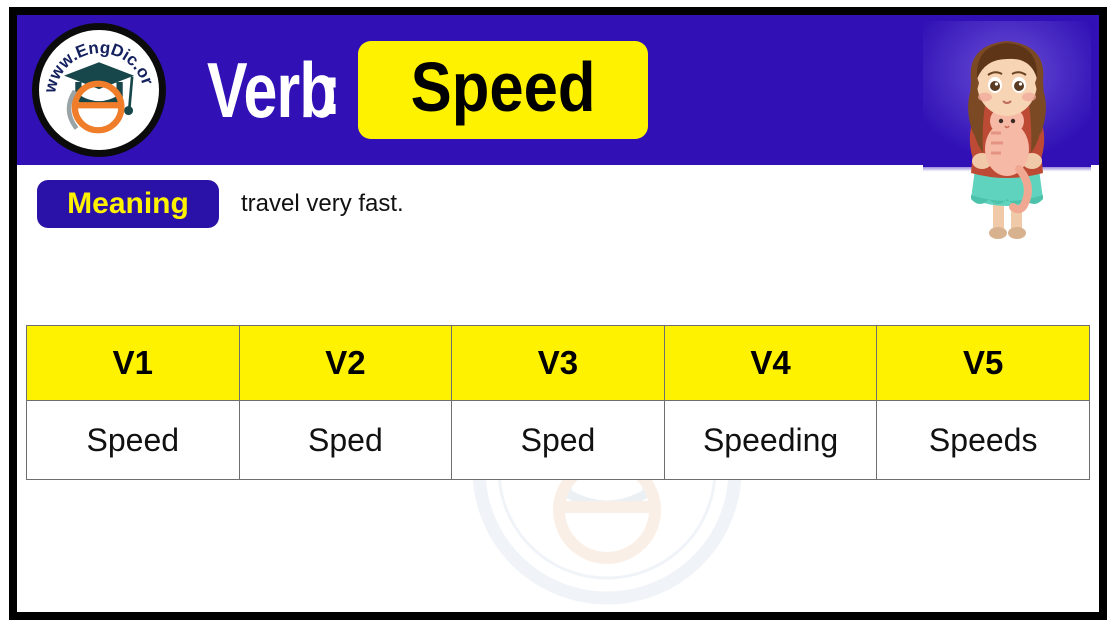  Describe the element at coordinates (272, 90) in the screenshot. I see `page-title: Verb` at that location.